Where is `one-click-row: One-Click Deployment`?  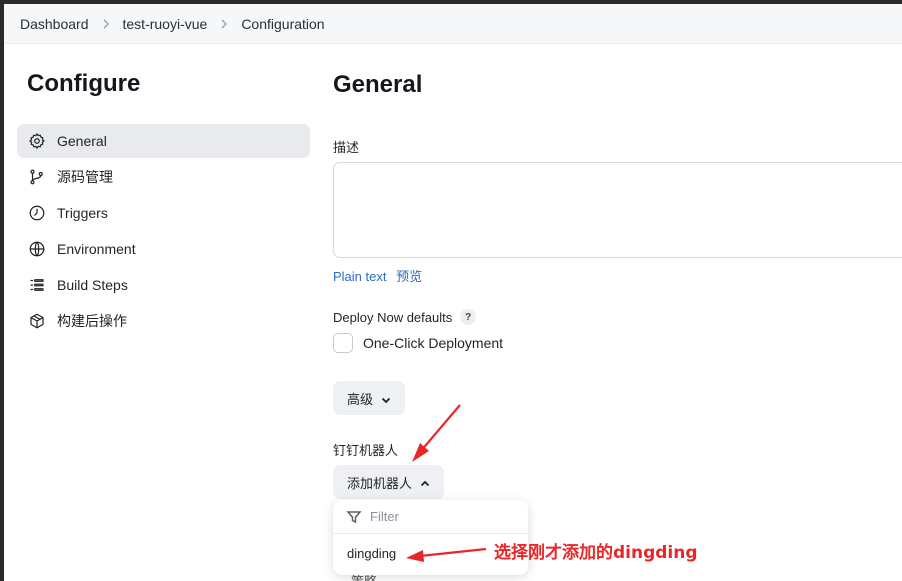 one-click-row: One-Click Deployment is located at coordinates (418, 343).